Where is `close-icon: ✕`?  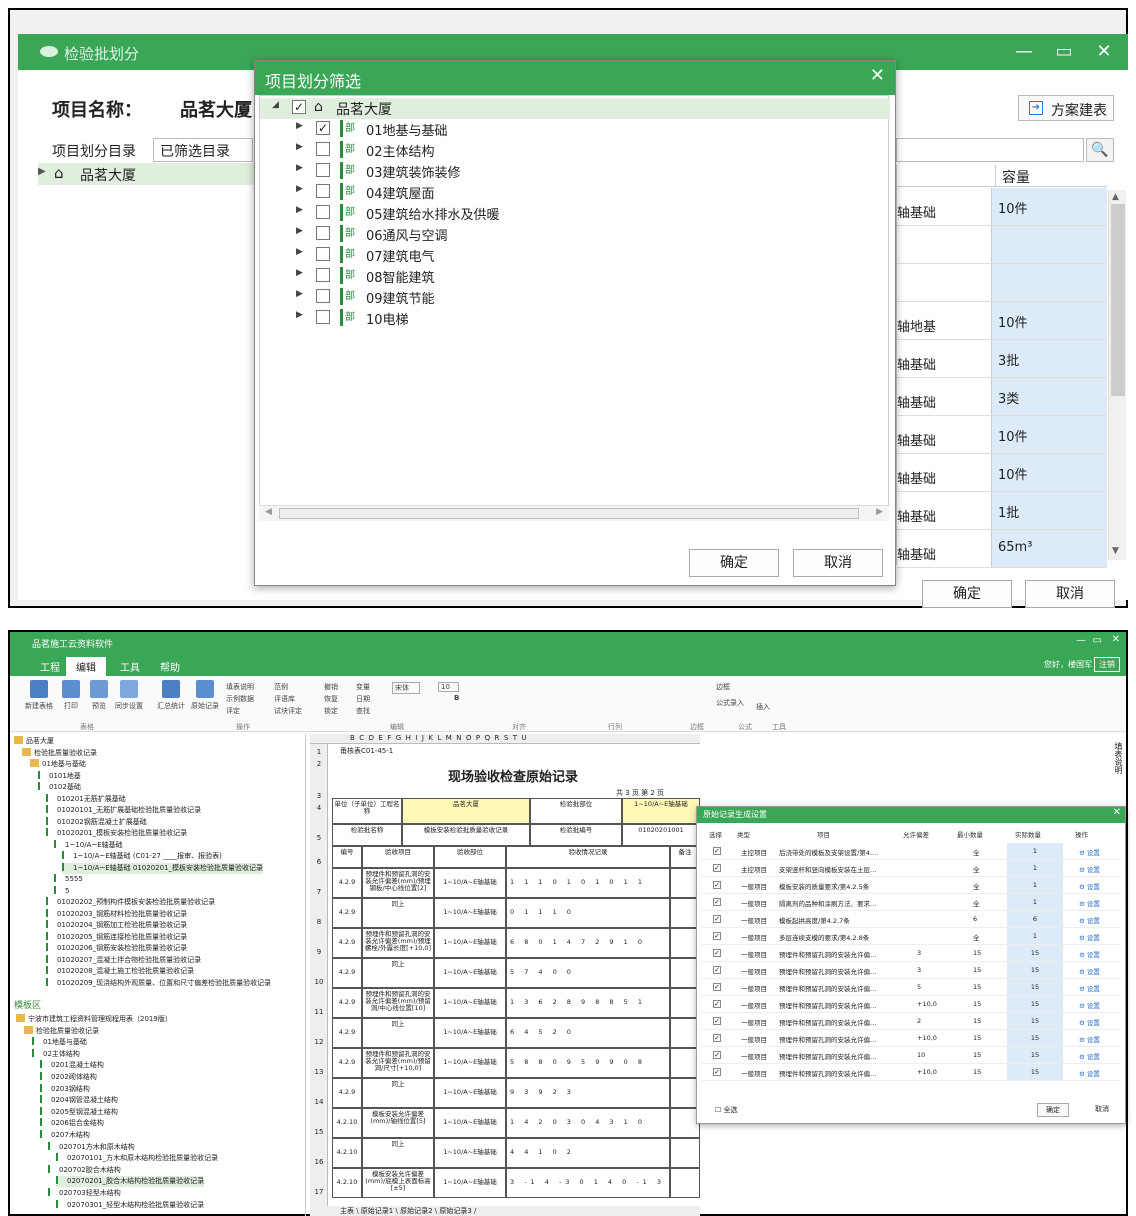
close-icon: ✕ is located at coordinates (877, 75).